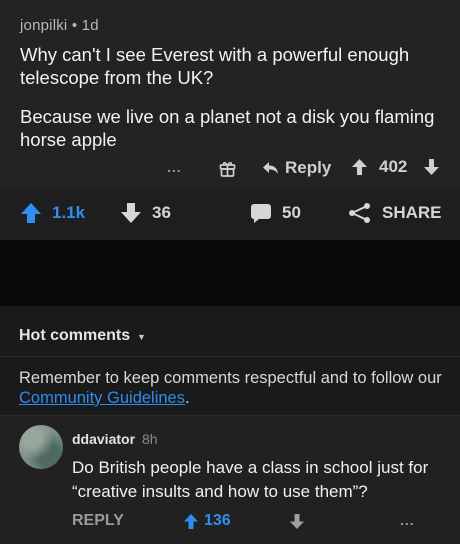  What do you see at coordinates (141, 337) in the screenshot?
I see `chevron-down-icon: ▼` at bounding box center [141, 337].